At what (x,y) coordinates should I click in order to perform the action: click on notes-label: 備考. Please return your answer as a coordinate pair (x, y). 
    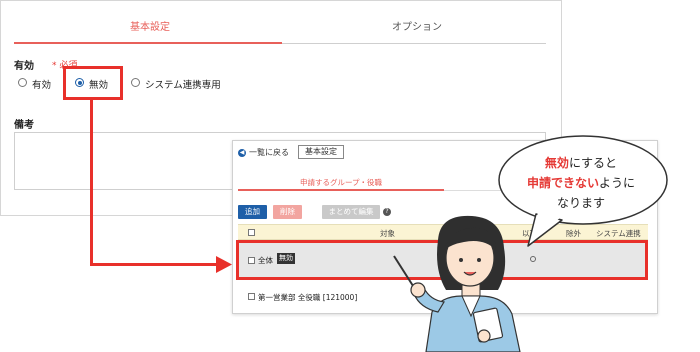
    Looking at the image, I should click on (24, 125).